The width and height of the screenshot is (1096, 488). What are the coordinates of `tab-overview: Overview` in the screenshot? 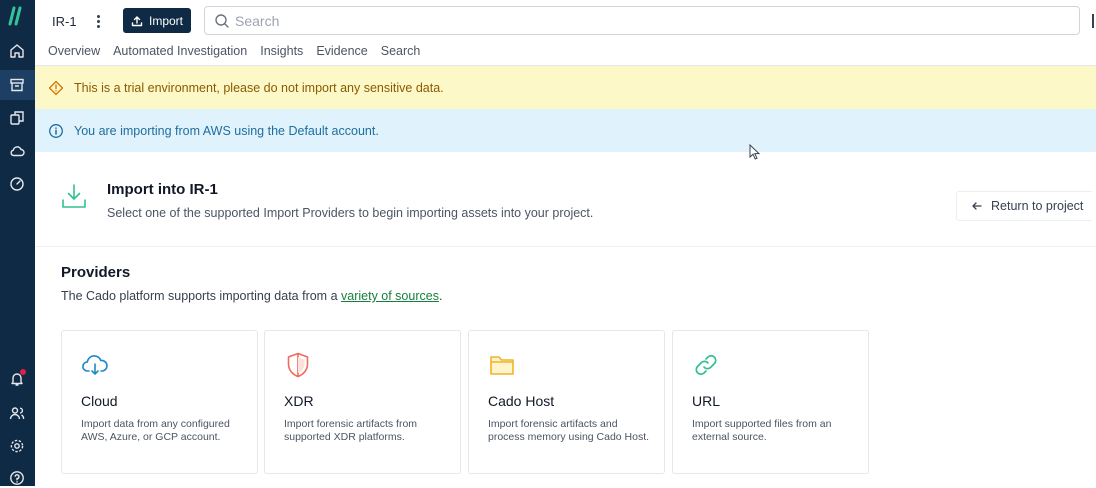 It's located at (74, 51).